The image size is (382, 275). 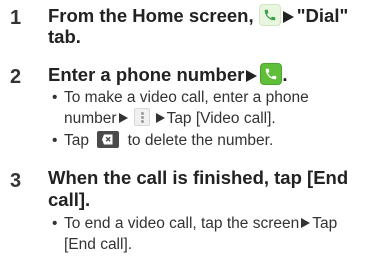 What do you see at coordinates (141, 117) in the screenshot?
I see `menu-dots-icon` at bounding box center [141, 117].